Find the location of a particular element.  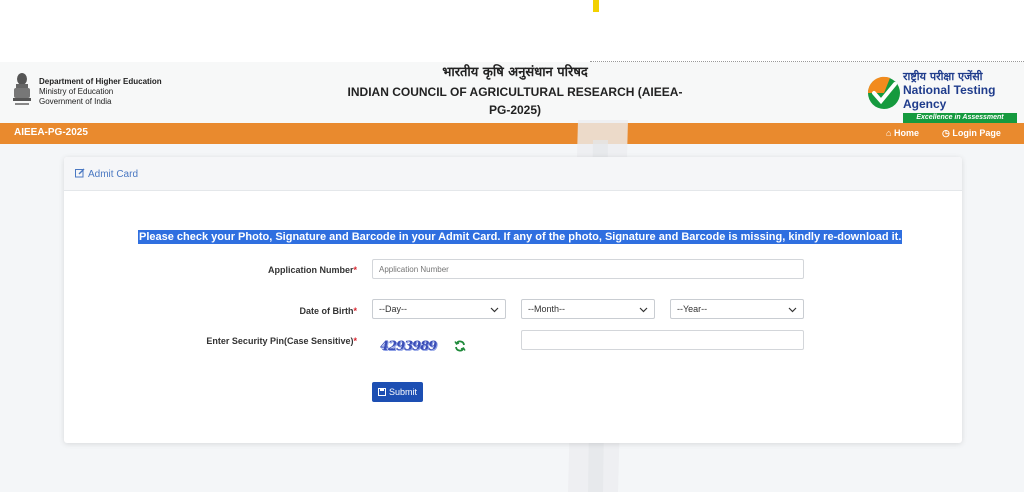

home-icon: ⌂ is located at coordinates (889, 133).